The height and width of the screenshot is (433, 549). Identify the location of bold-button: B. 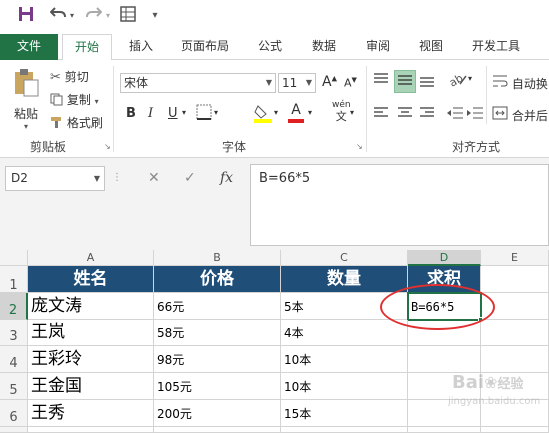
(131, 113).